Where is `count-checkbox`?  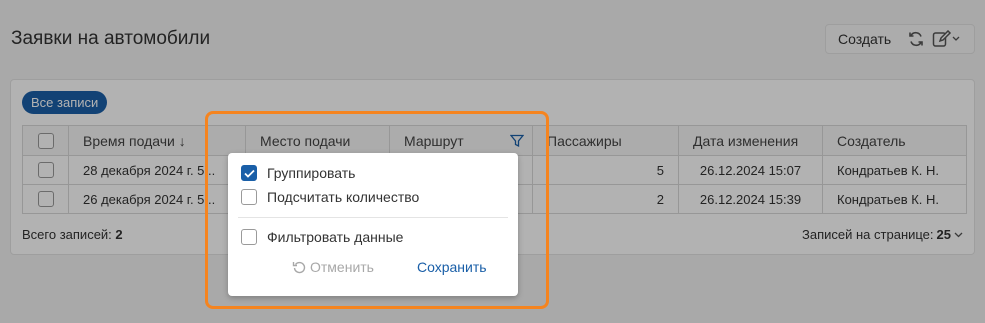 count-checkbox is located at coordinates (249, 197).